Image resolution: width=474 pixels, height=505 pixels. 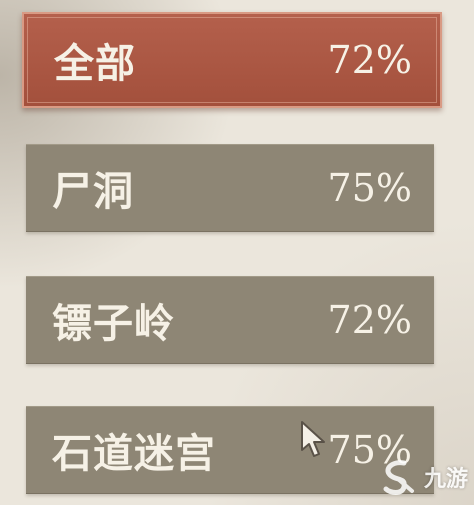 I want to click on tab-all-label: 全部, so click(x=95, y=63).